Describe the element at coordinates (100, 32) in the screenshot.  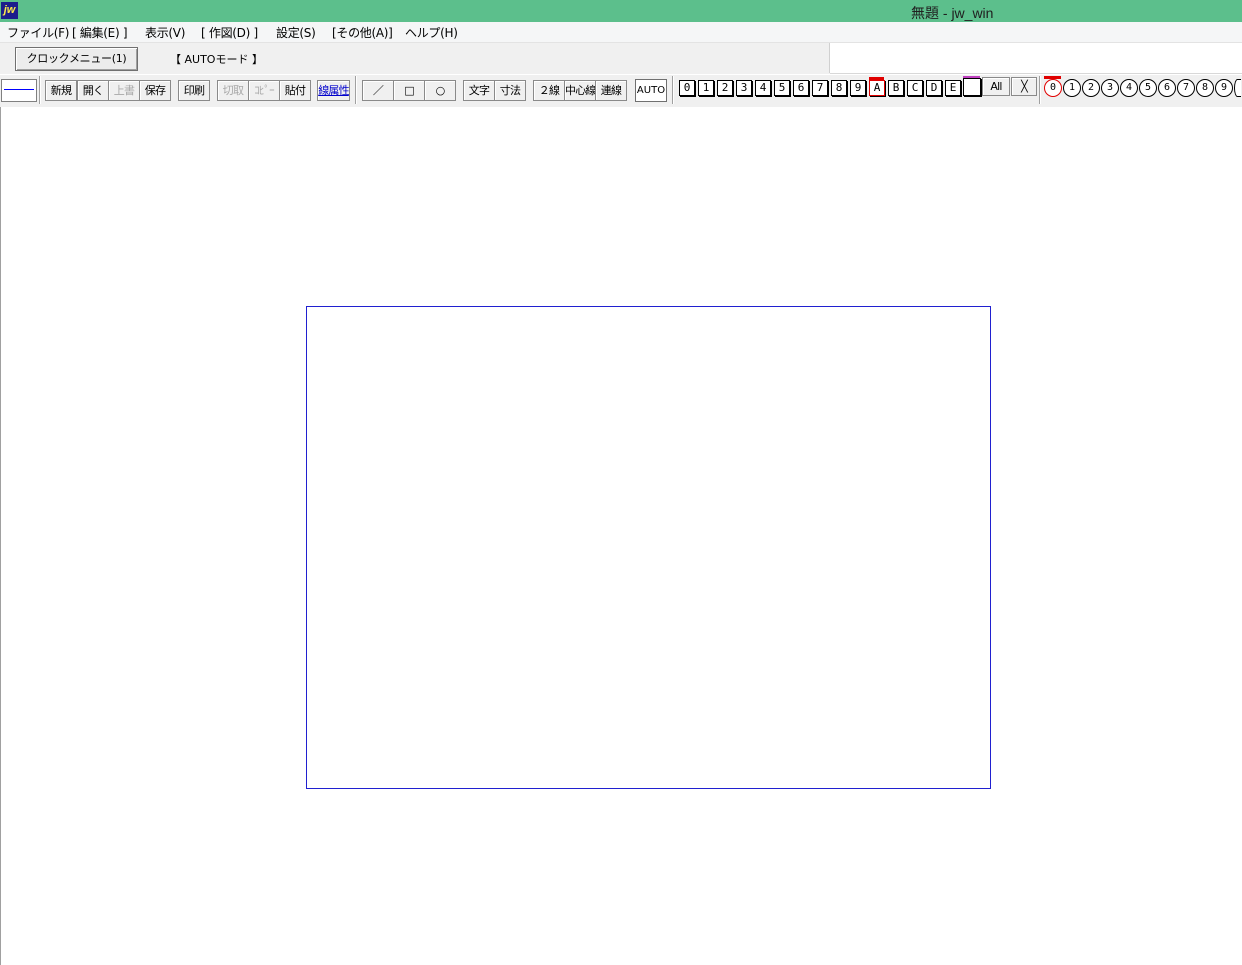
I see `menu-edit: [ 編集(E) ]` at that location.